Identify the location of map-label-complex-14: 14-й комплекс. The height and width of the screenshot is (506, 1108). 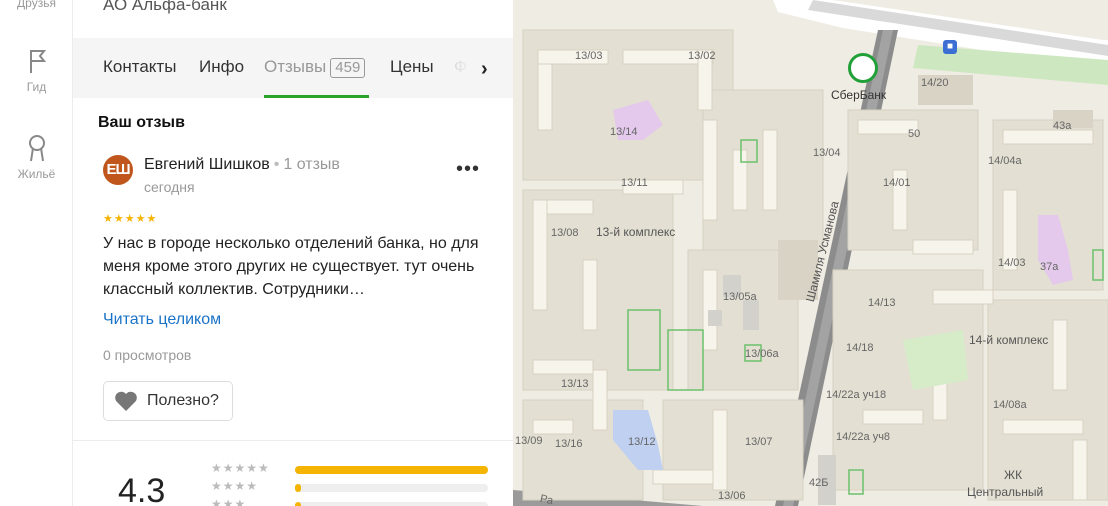
(1009, 340).